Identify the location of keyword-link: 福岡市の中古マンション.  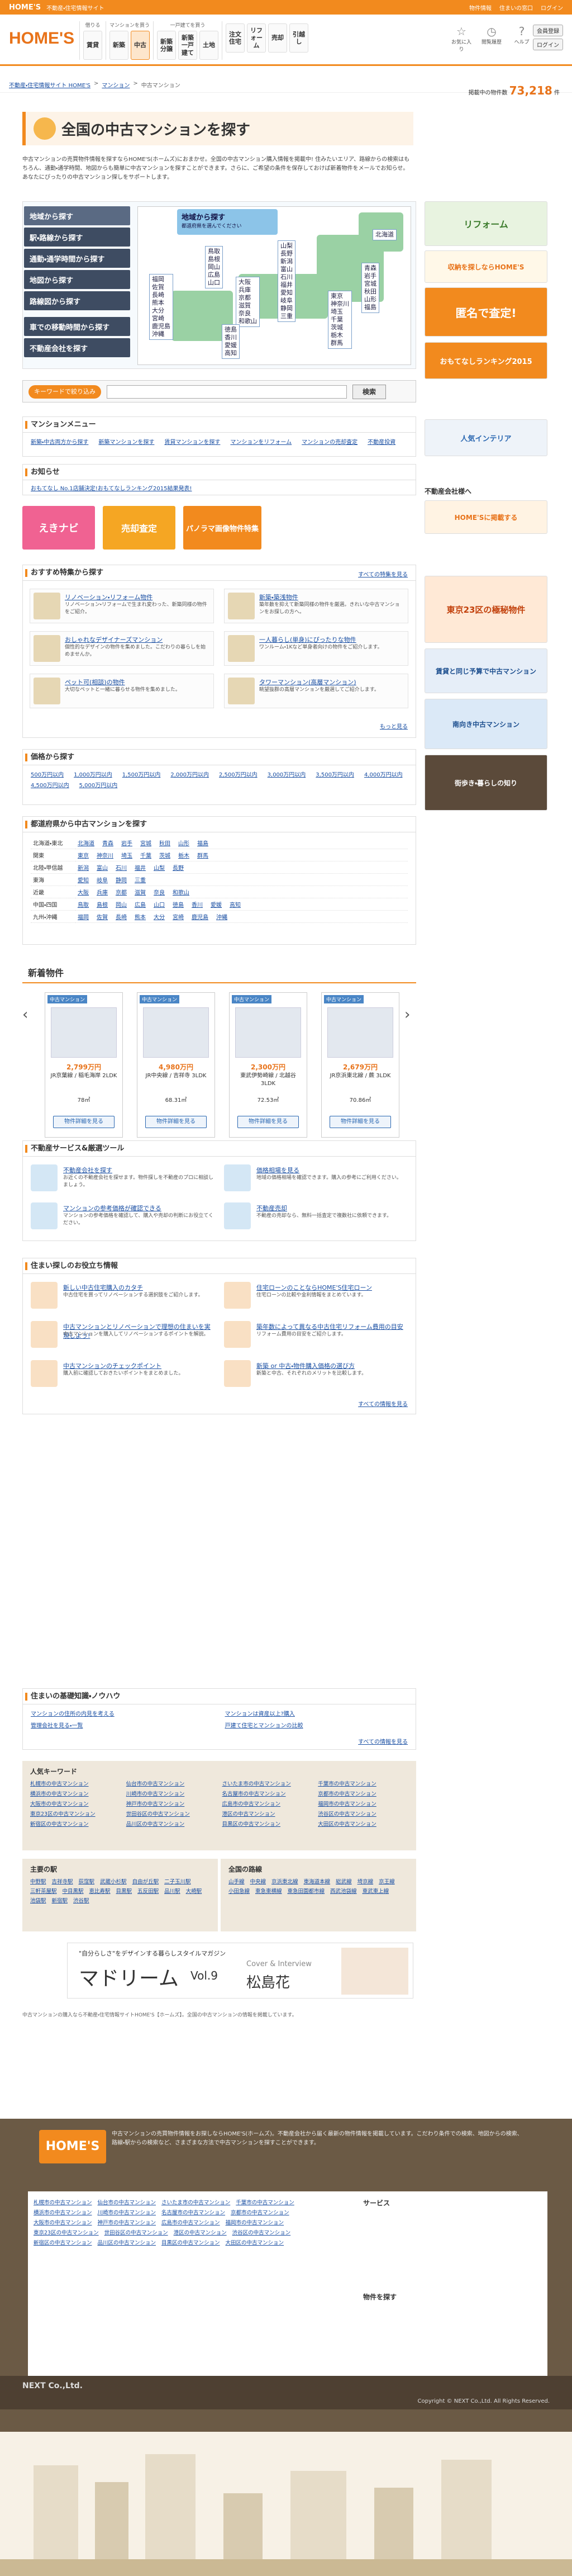
(363, 1803).